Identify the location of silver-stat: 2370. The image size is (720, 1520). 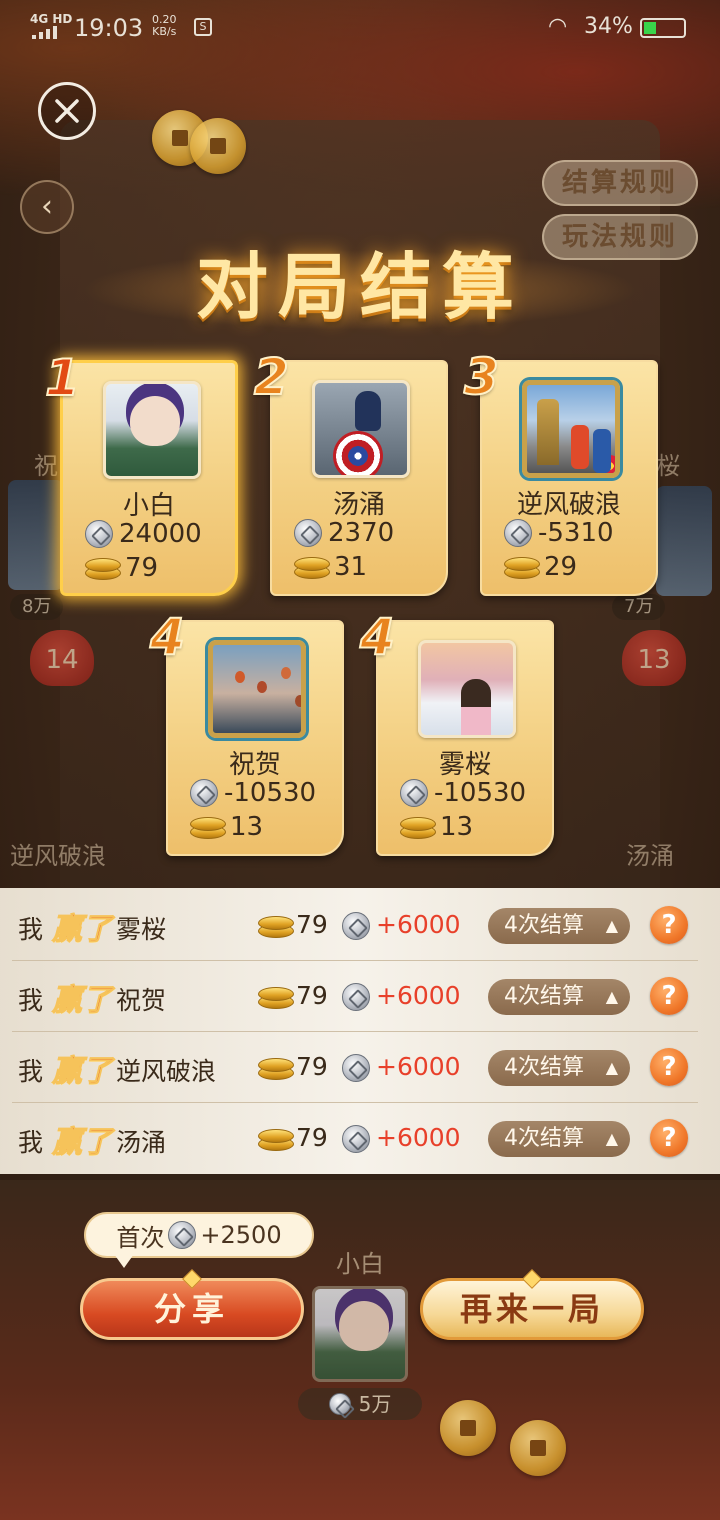
(344, 533).